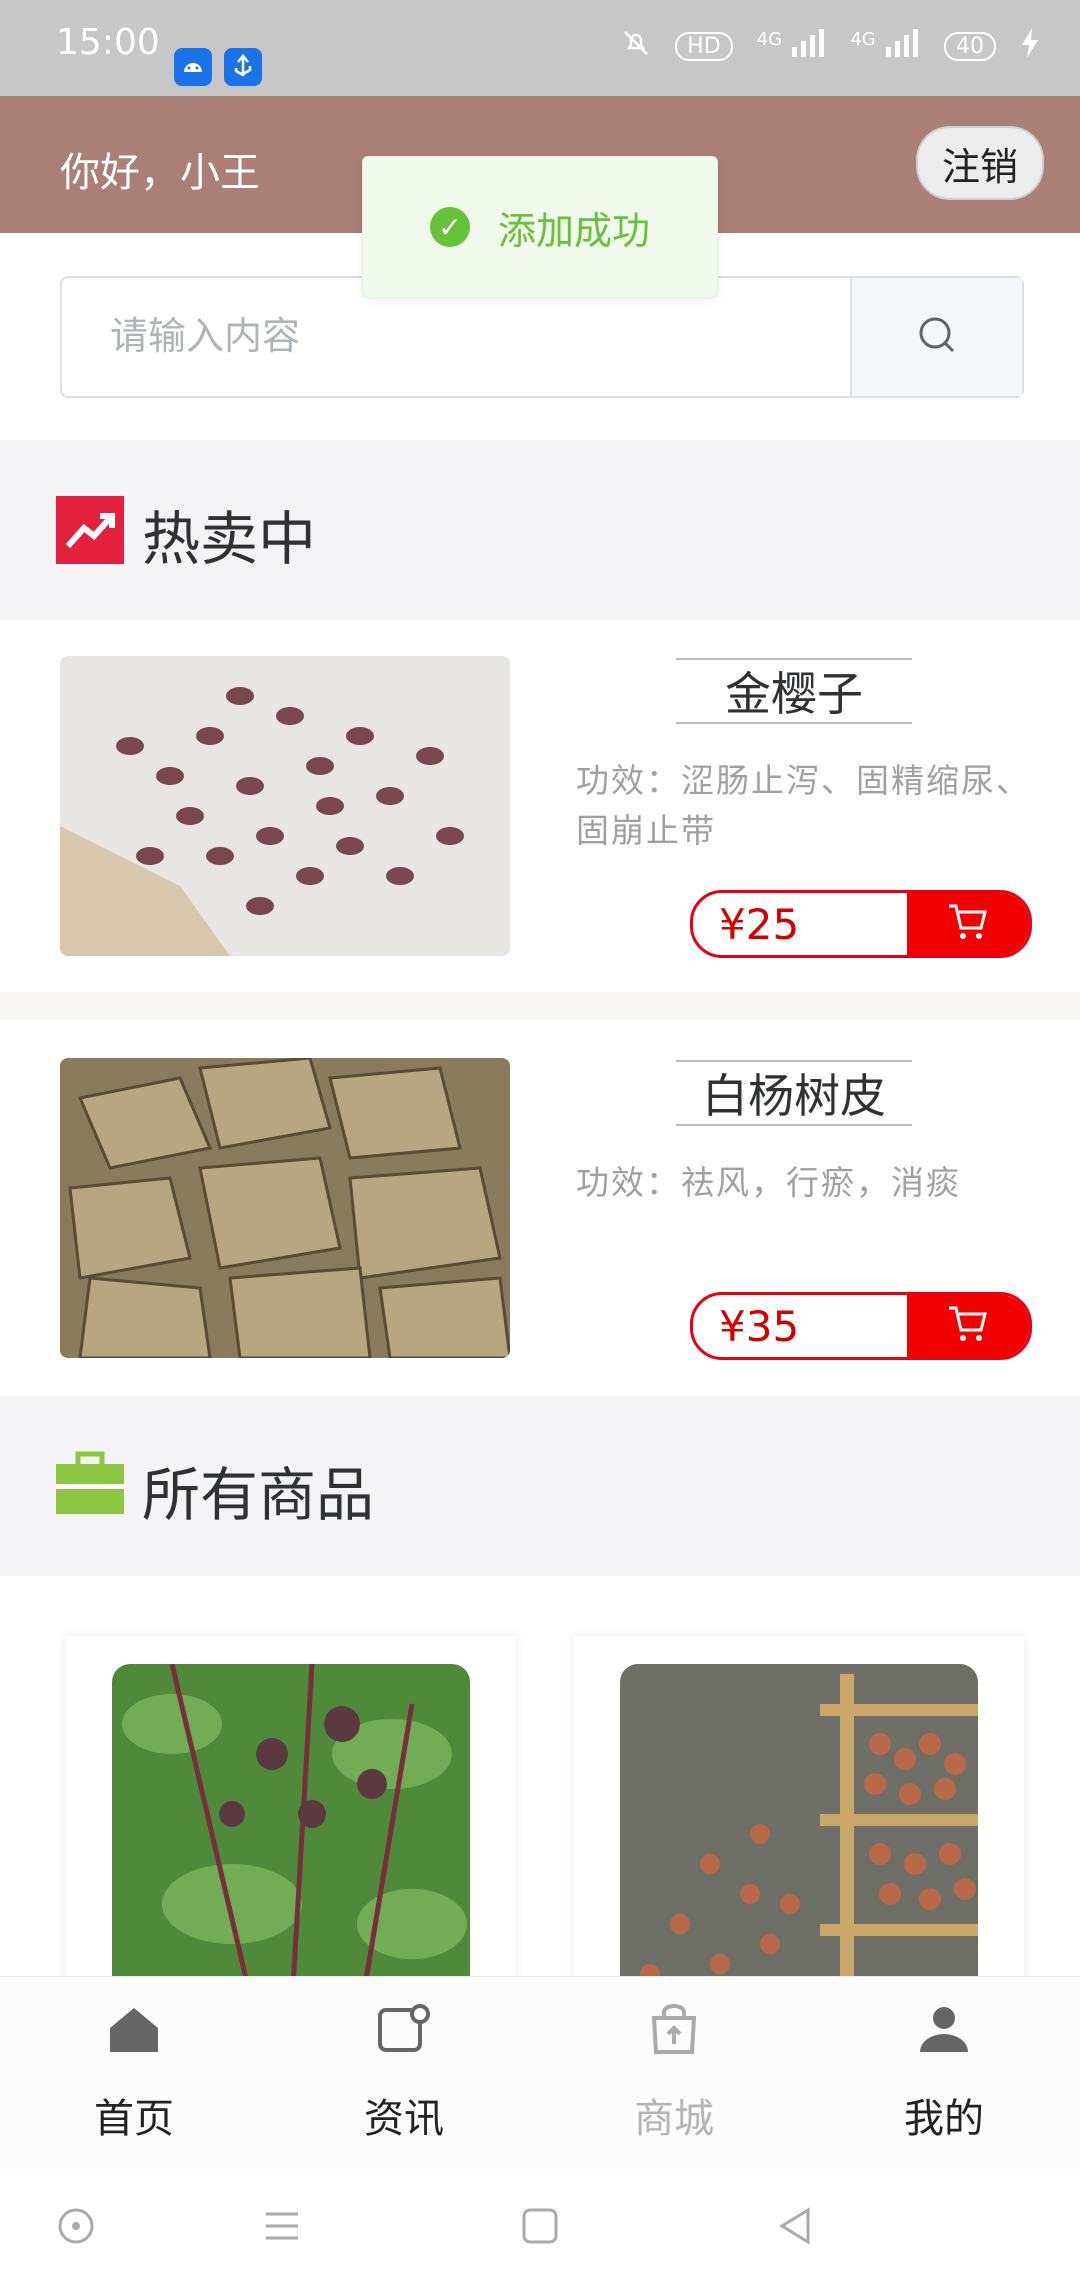 This screenshot has height=2280, width=1080. Describe the element at coordinates (944, 2031) in the screenshot. I see `user-icon` at that location.